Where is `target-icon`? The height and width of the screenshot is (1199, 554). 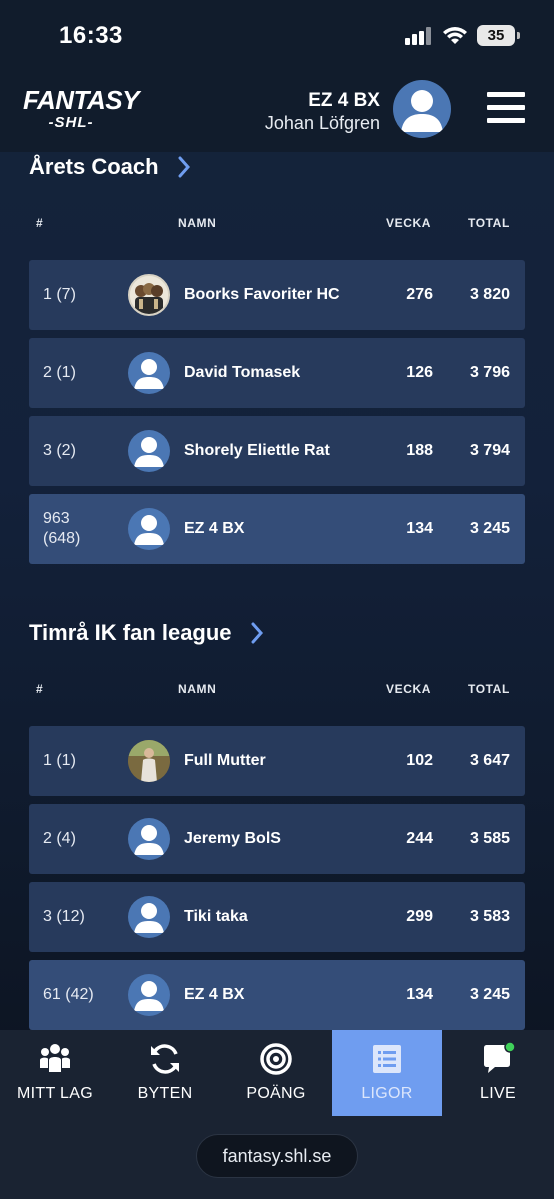 target-icon is located at coordinates (276, 1059).